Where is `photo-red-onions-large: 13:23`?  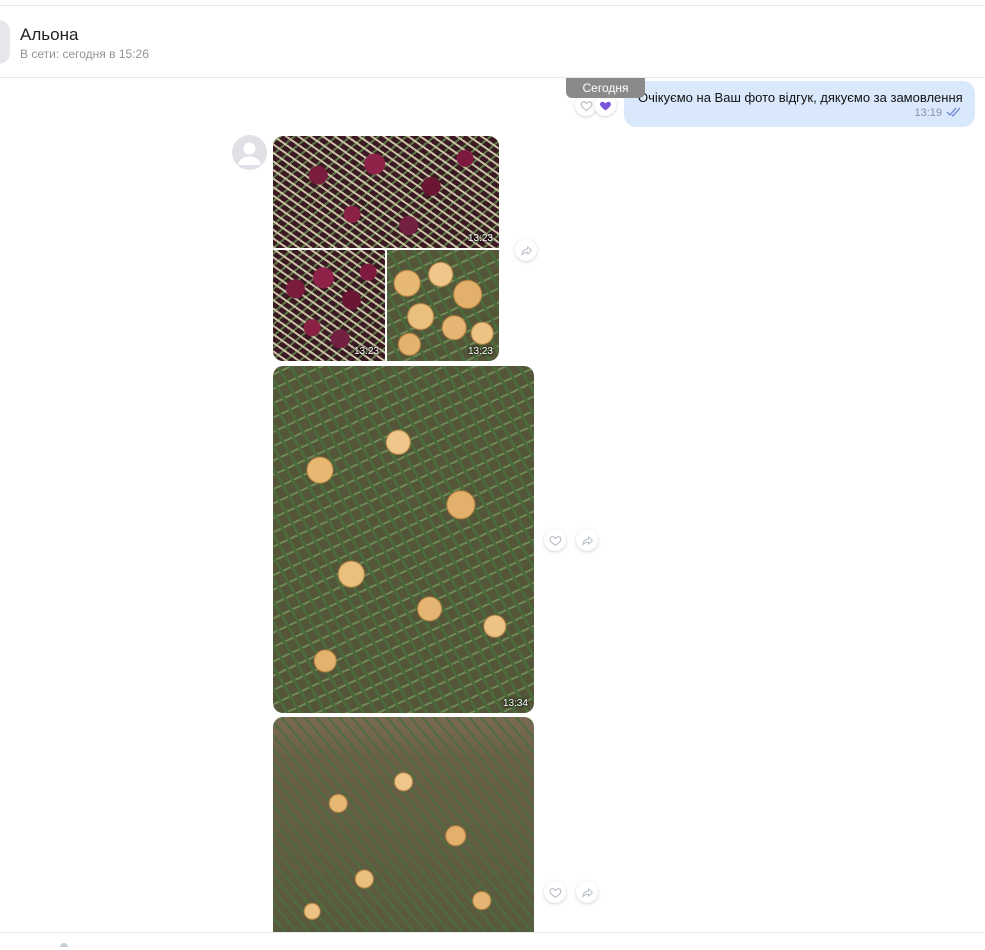 photo-red-onions-large: 13:23 is located at coordinates (386, 192).